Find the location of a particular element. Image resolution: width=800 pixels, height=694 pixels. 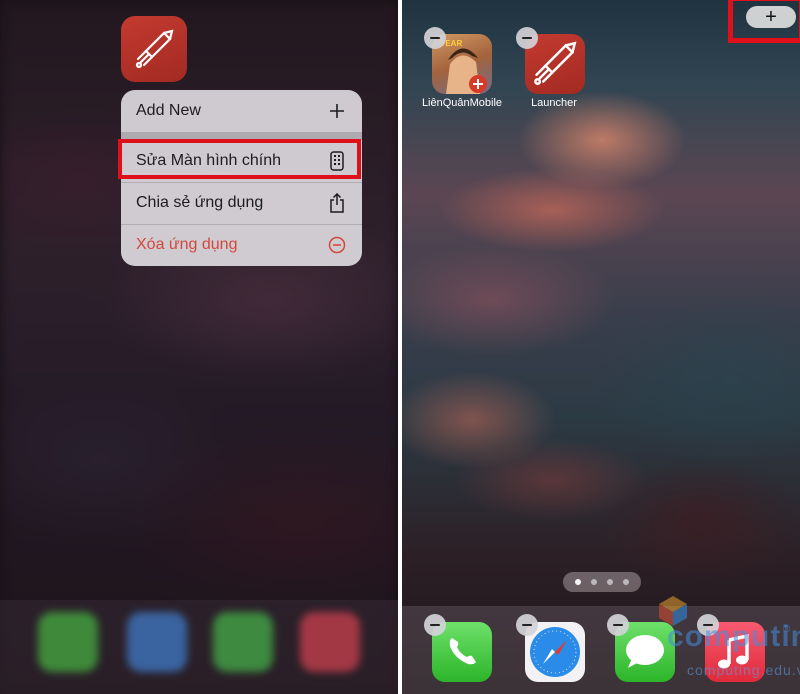

launcher-app-icon is located at coordinates (154, 49).